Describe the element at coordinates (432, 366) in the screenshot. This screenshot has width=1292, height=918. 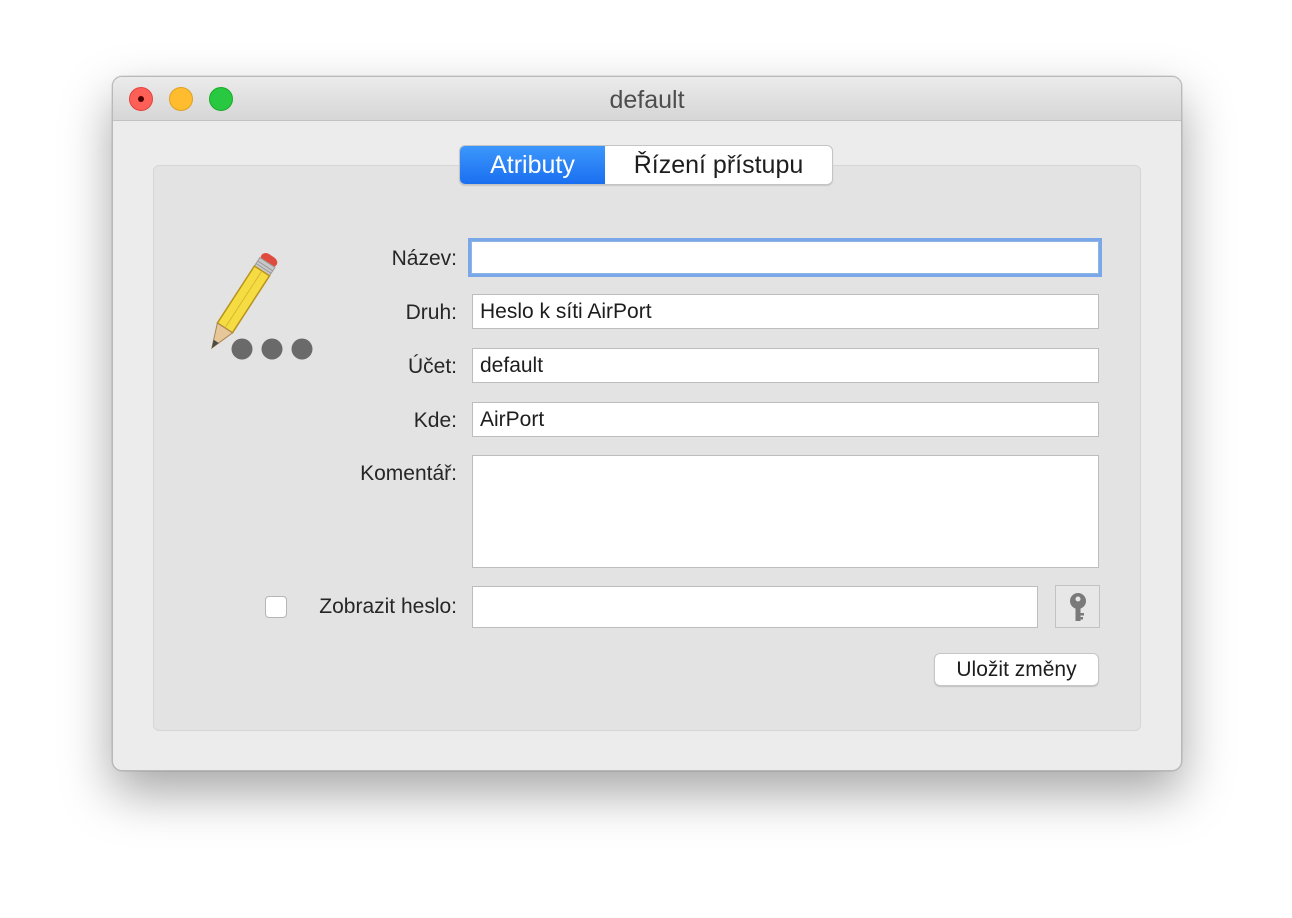
I see `account-label: Účet:` at that location.